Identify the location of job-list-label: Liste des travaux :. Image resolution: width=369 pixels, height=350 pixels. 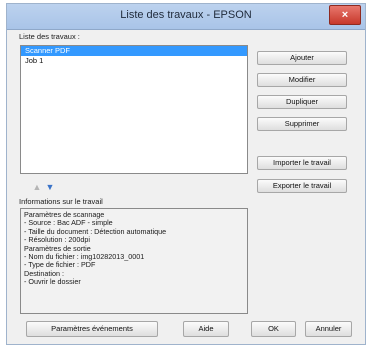
(49, 36).